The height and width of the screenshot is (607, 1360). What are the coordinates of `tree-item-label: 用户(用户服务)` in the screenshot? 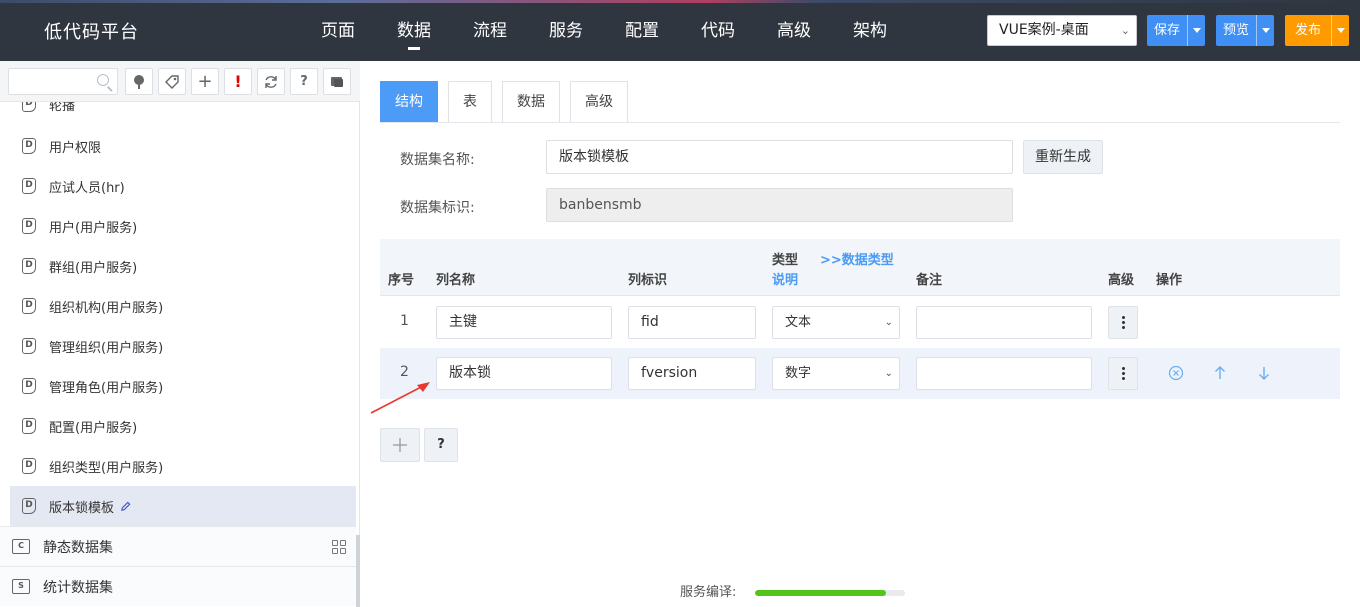 It's located at (93, 228).